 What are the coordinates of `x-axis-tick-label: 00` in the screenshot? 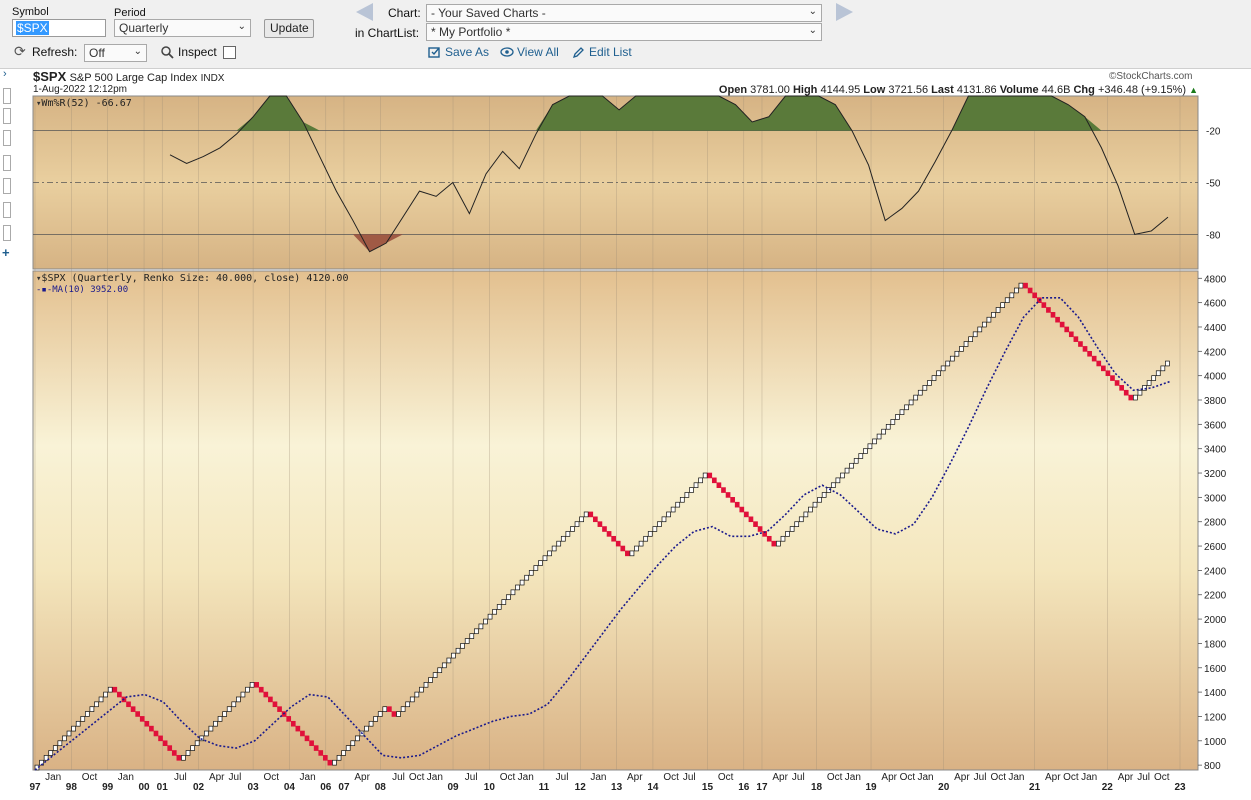 It's located at (144, 787).